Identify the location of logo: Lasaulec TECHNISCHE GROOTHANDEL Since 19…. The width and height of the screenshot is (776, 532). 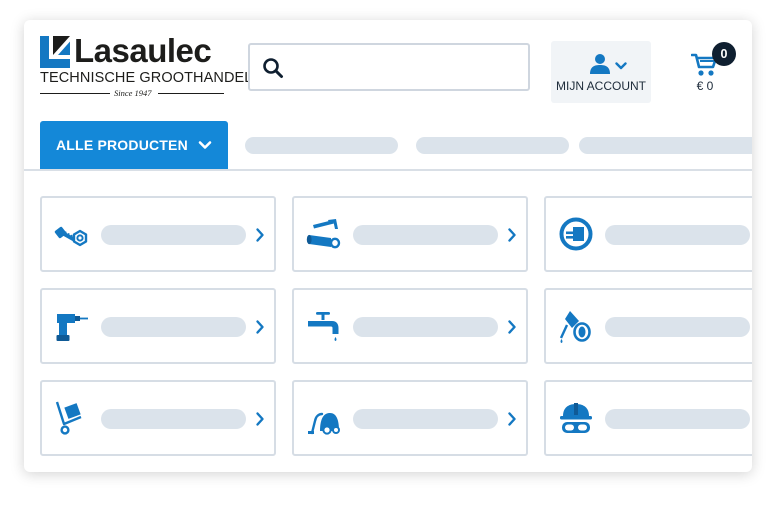
(146, 65).